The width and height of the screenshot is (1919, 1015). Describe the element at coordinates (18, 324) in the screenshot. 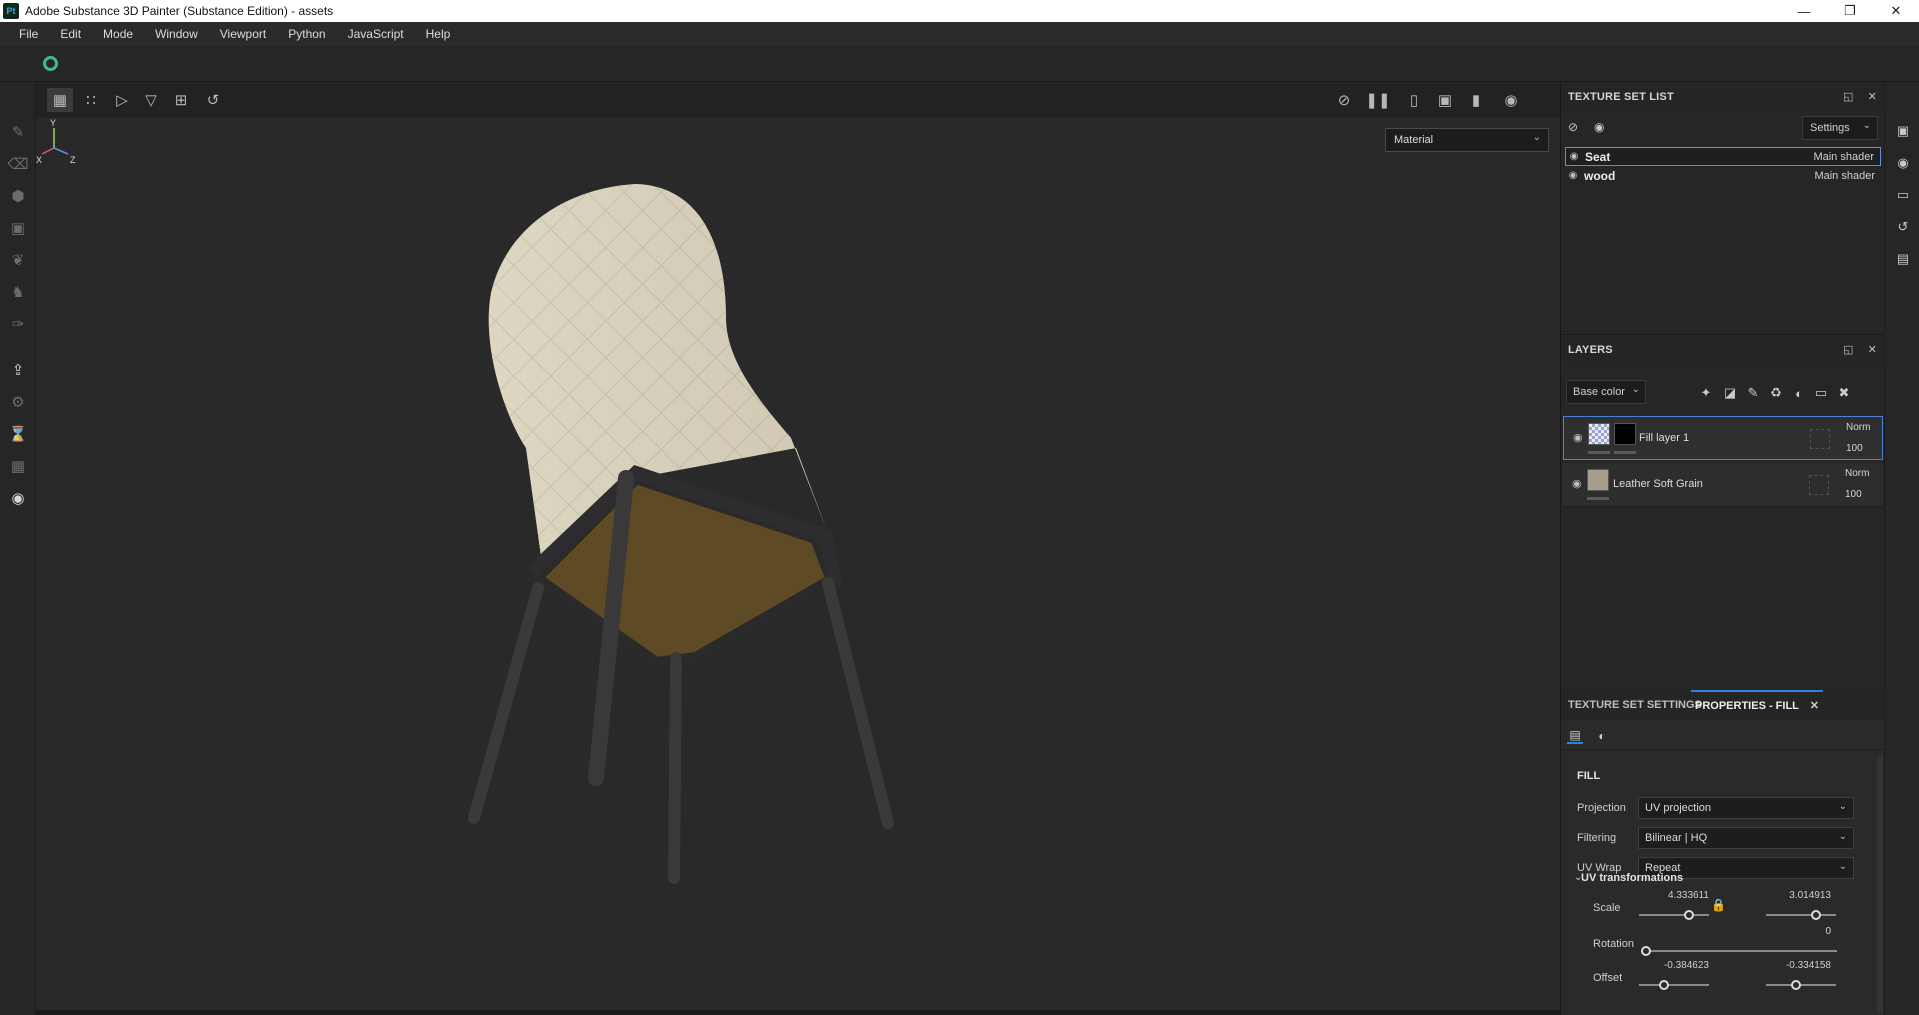

I see `color-picker-icon: ✑` at that location.